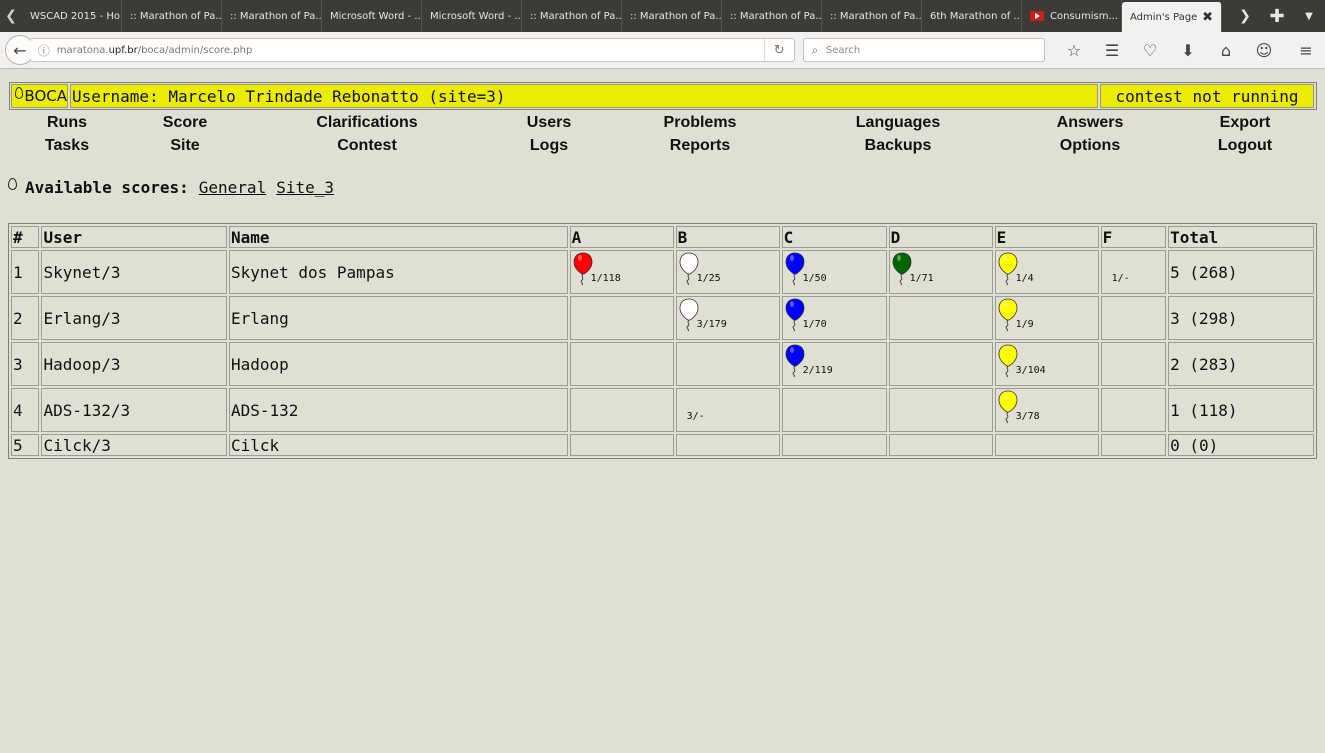 Image resolution: width=1325 pixels, height=753 pixels. Describe the element at coordinates (367, 146) in the screenshot. I see `menu-item-contest: Contest` at that location.